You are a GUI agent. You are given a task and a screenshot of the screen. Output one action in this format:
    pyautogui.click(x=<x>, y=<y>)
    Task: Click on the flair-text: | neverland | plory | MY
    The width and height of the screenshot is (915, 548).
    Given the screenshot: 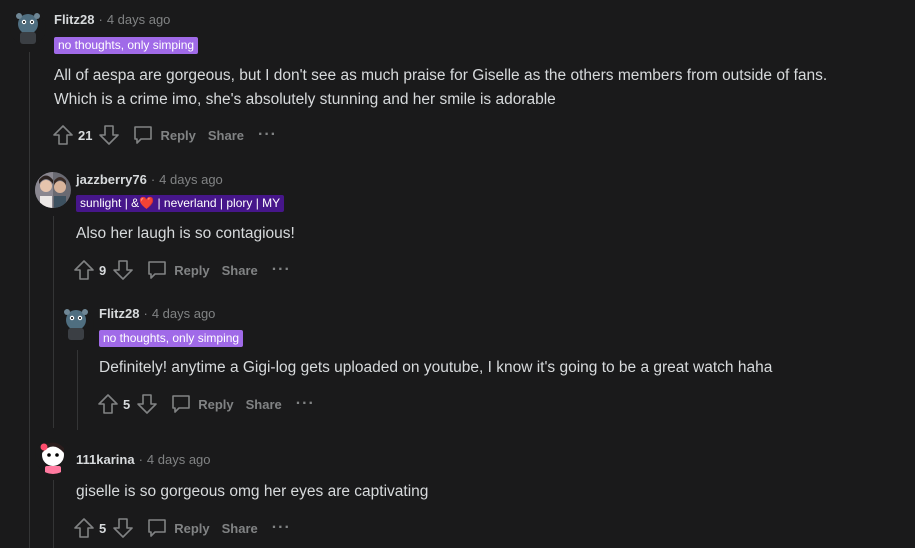 What is the action you would take?
    pyautogui.click(x=217, y=203)
    